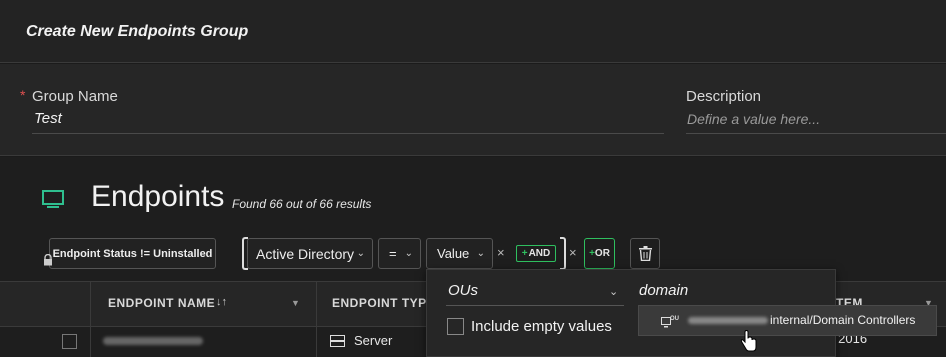  I want to click on ous-underline, so click(535, 305).